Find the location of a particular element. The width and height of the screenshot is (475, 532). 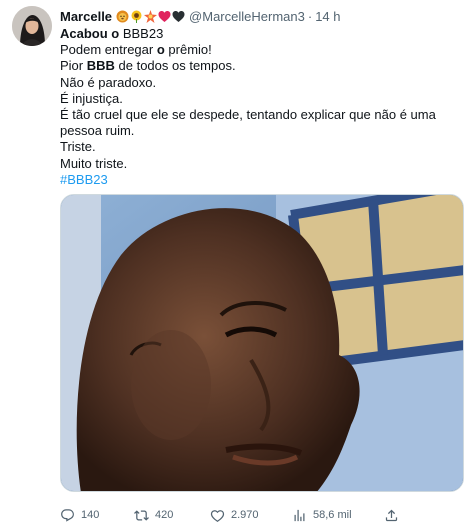

author-handle: @MarcelleHerman3 is located at coordinates (247, 16).